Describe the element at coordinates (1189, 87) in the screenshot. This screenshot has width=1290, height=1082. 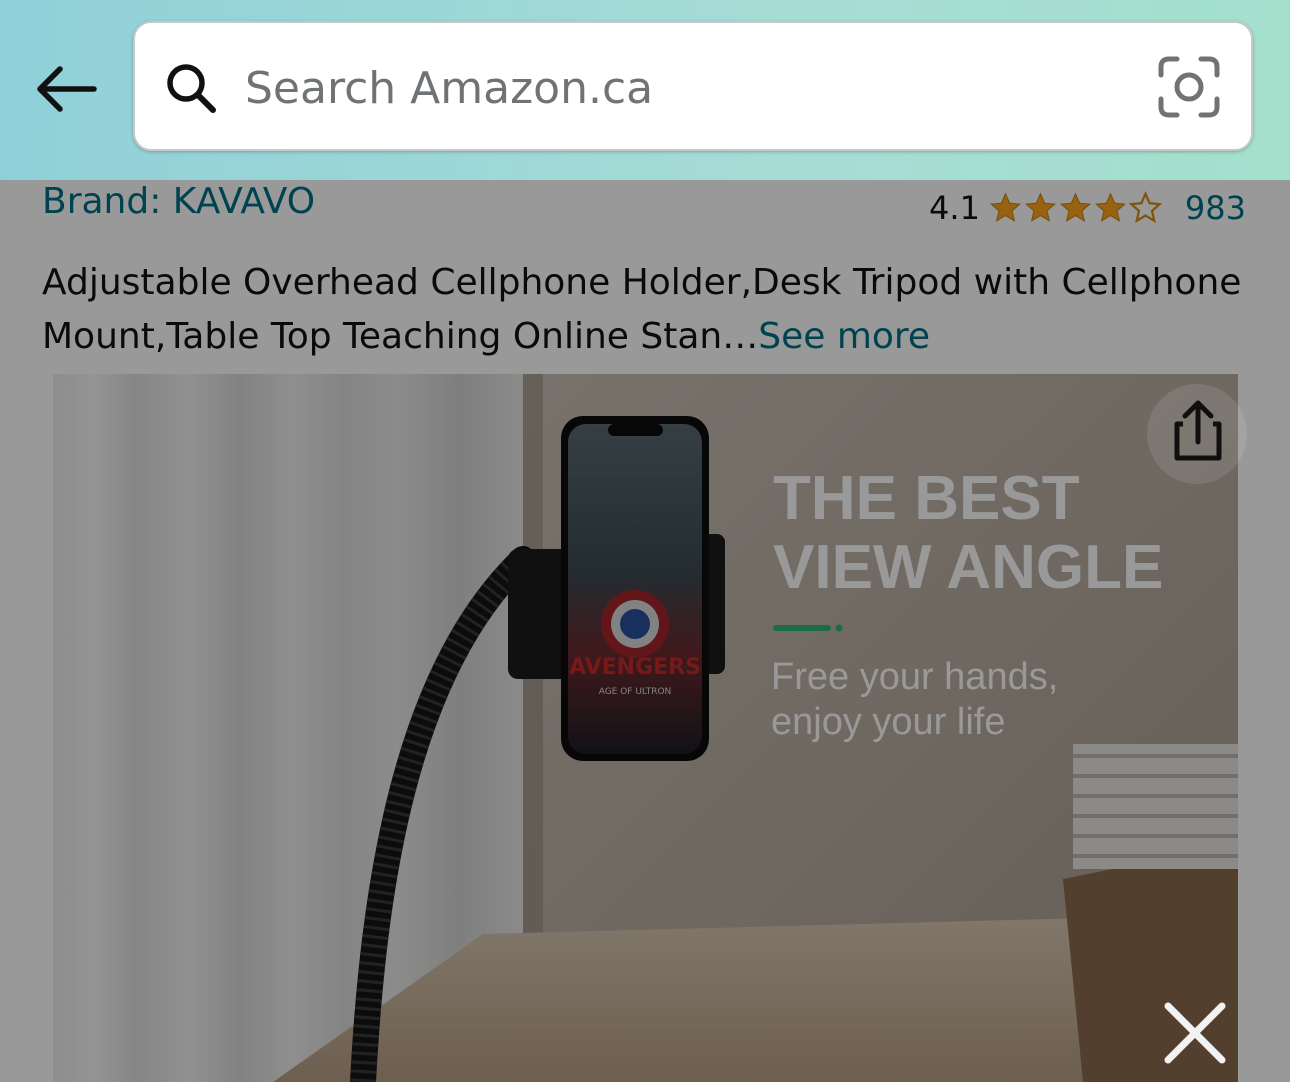
I see `camera-lens-icon` at that location.